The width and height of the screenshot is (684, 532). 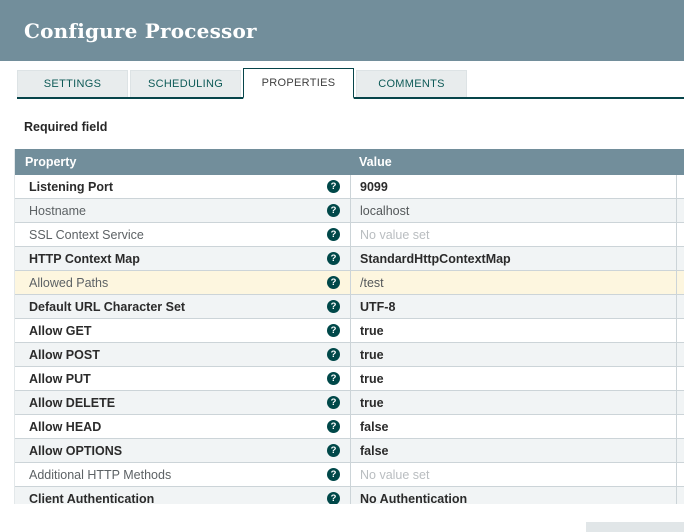 What do you see at coordinates (86, 234) in the screenshot?
I see `property-name: SSL Context Service` at bounding box center [86, 234].